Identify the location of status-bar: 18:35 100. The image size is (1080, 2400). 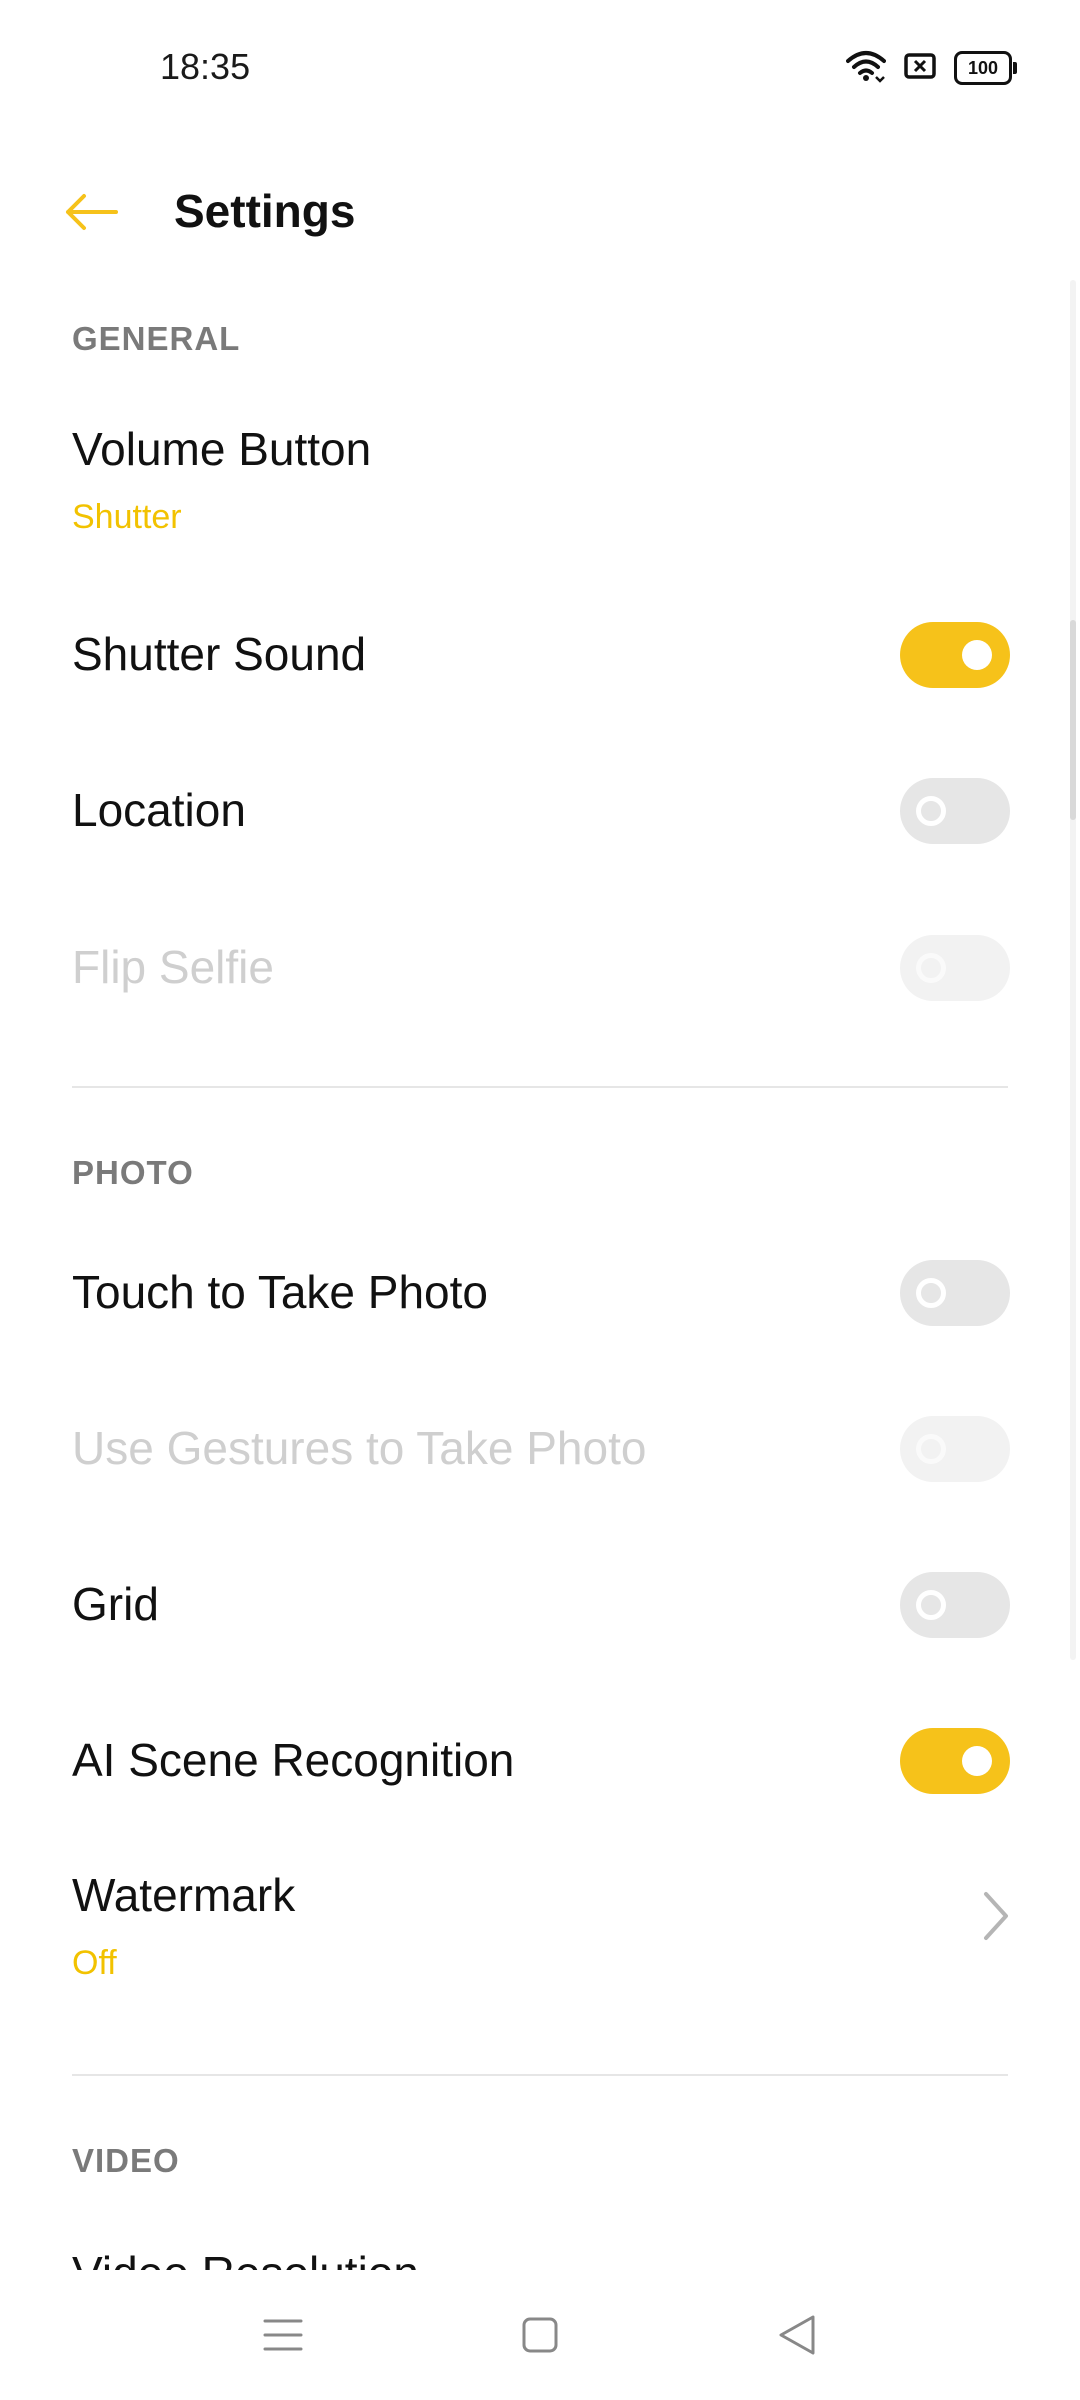
(540, 70).